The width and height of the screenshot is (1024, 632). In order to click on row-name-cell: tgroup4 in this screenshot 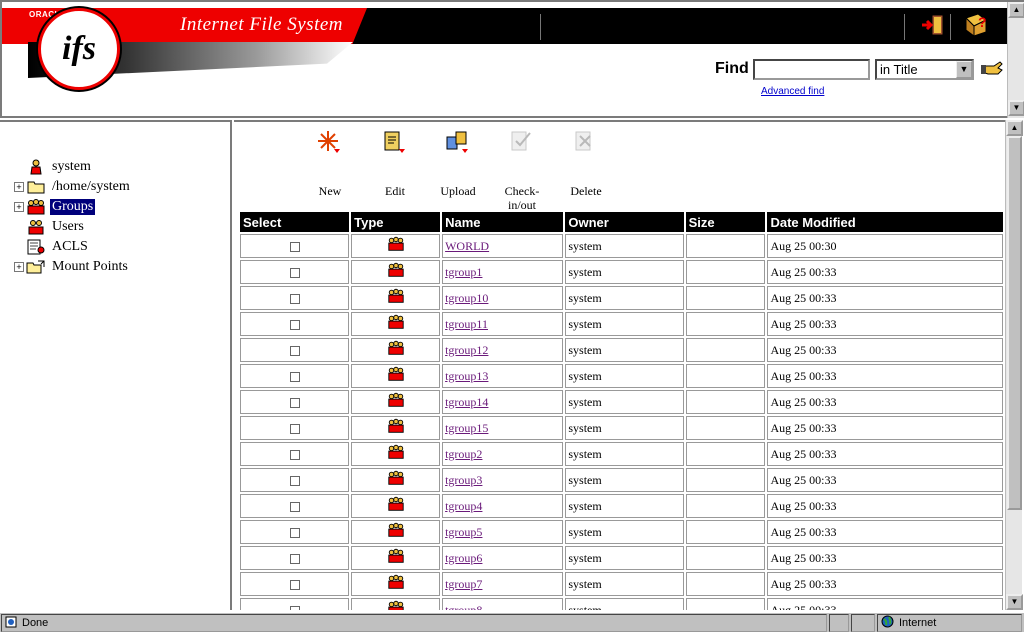, I will do `click(503, 506)`.